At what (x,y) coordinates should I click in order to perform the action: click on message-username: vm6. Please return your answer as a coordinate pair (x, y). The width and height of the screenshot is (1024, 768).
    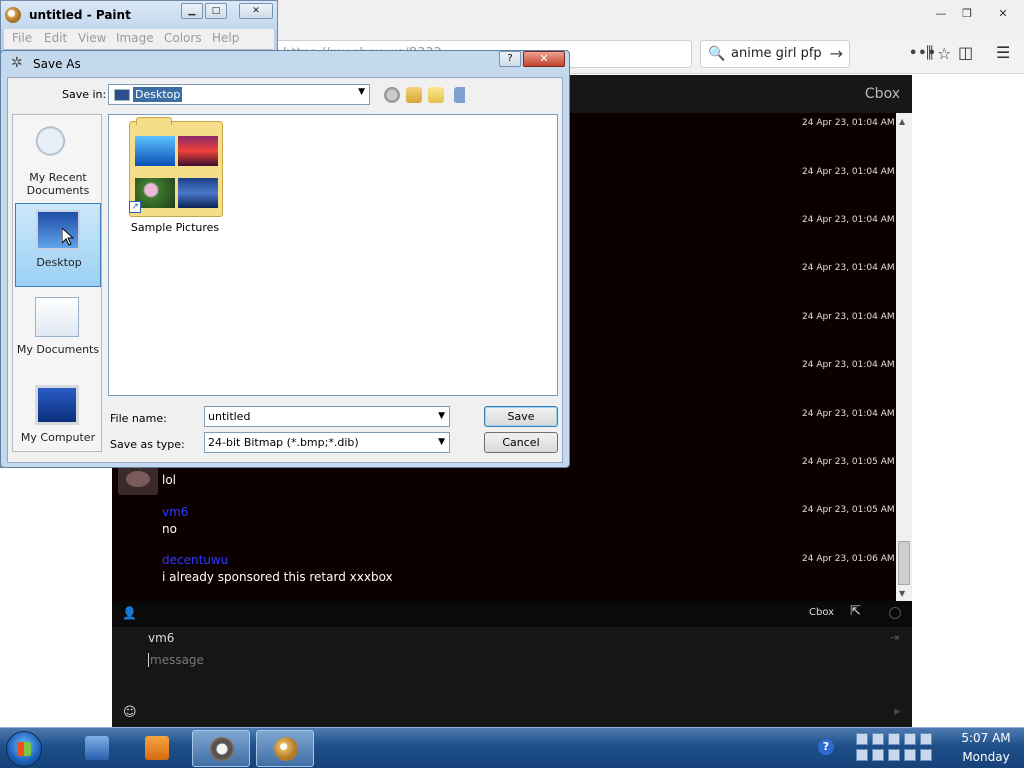
    Looking at the image, I should click on (175, 512).